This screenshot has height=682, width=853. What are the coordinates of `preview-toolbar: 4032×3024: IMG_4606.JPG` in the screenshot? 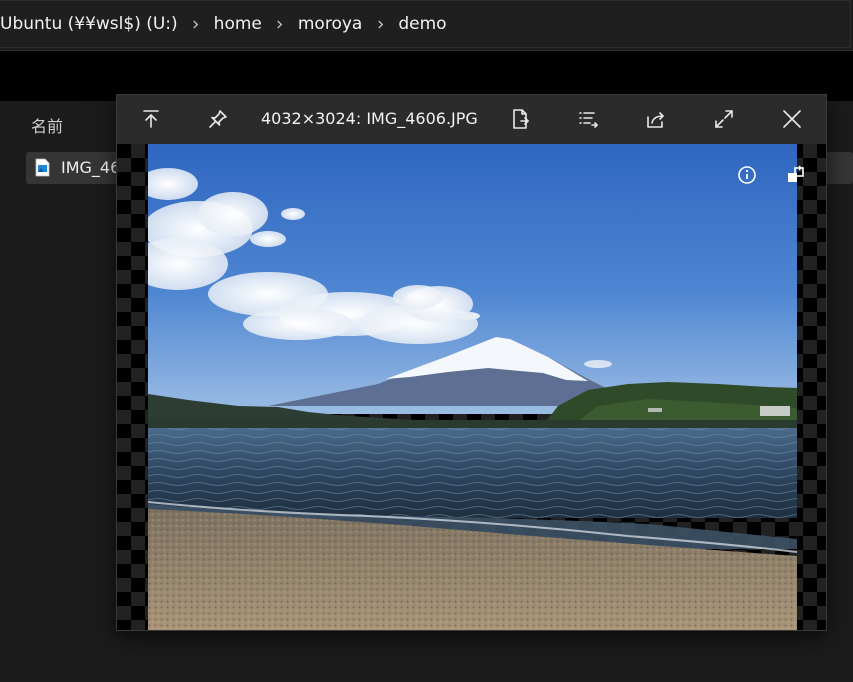 It's located at (471, 119).